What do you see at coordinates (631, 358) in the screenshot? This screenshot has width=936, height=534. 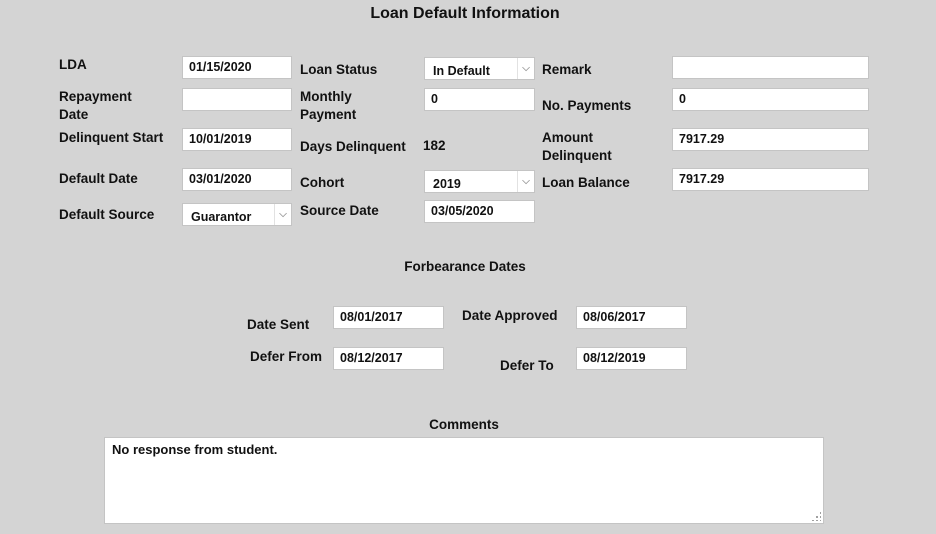 I see `defer-to-field: 08/12/2019` at bounding box center [631, 358].